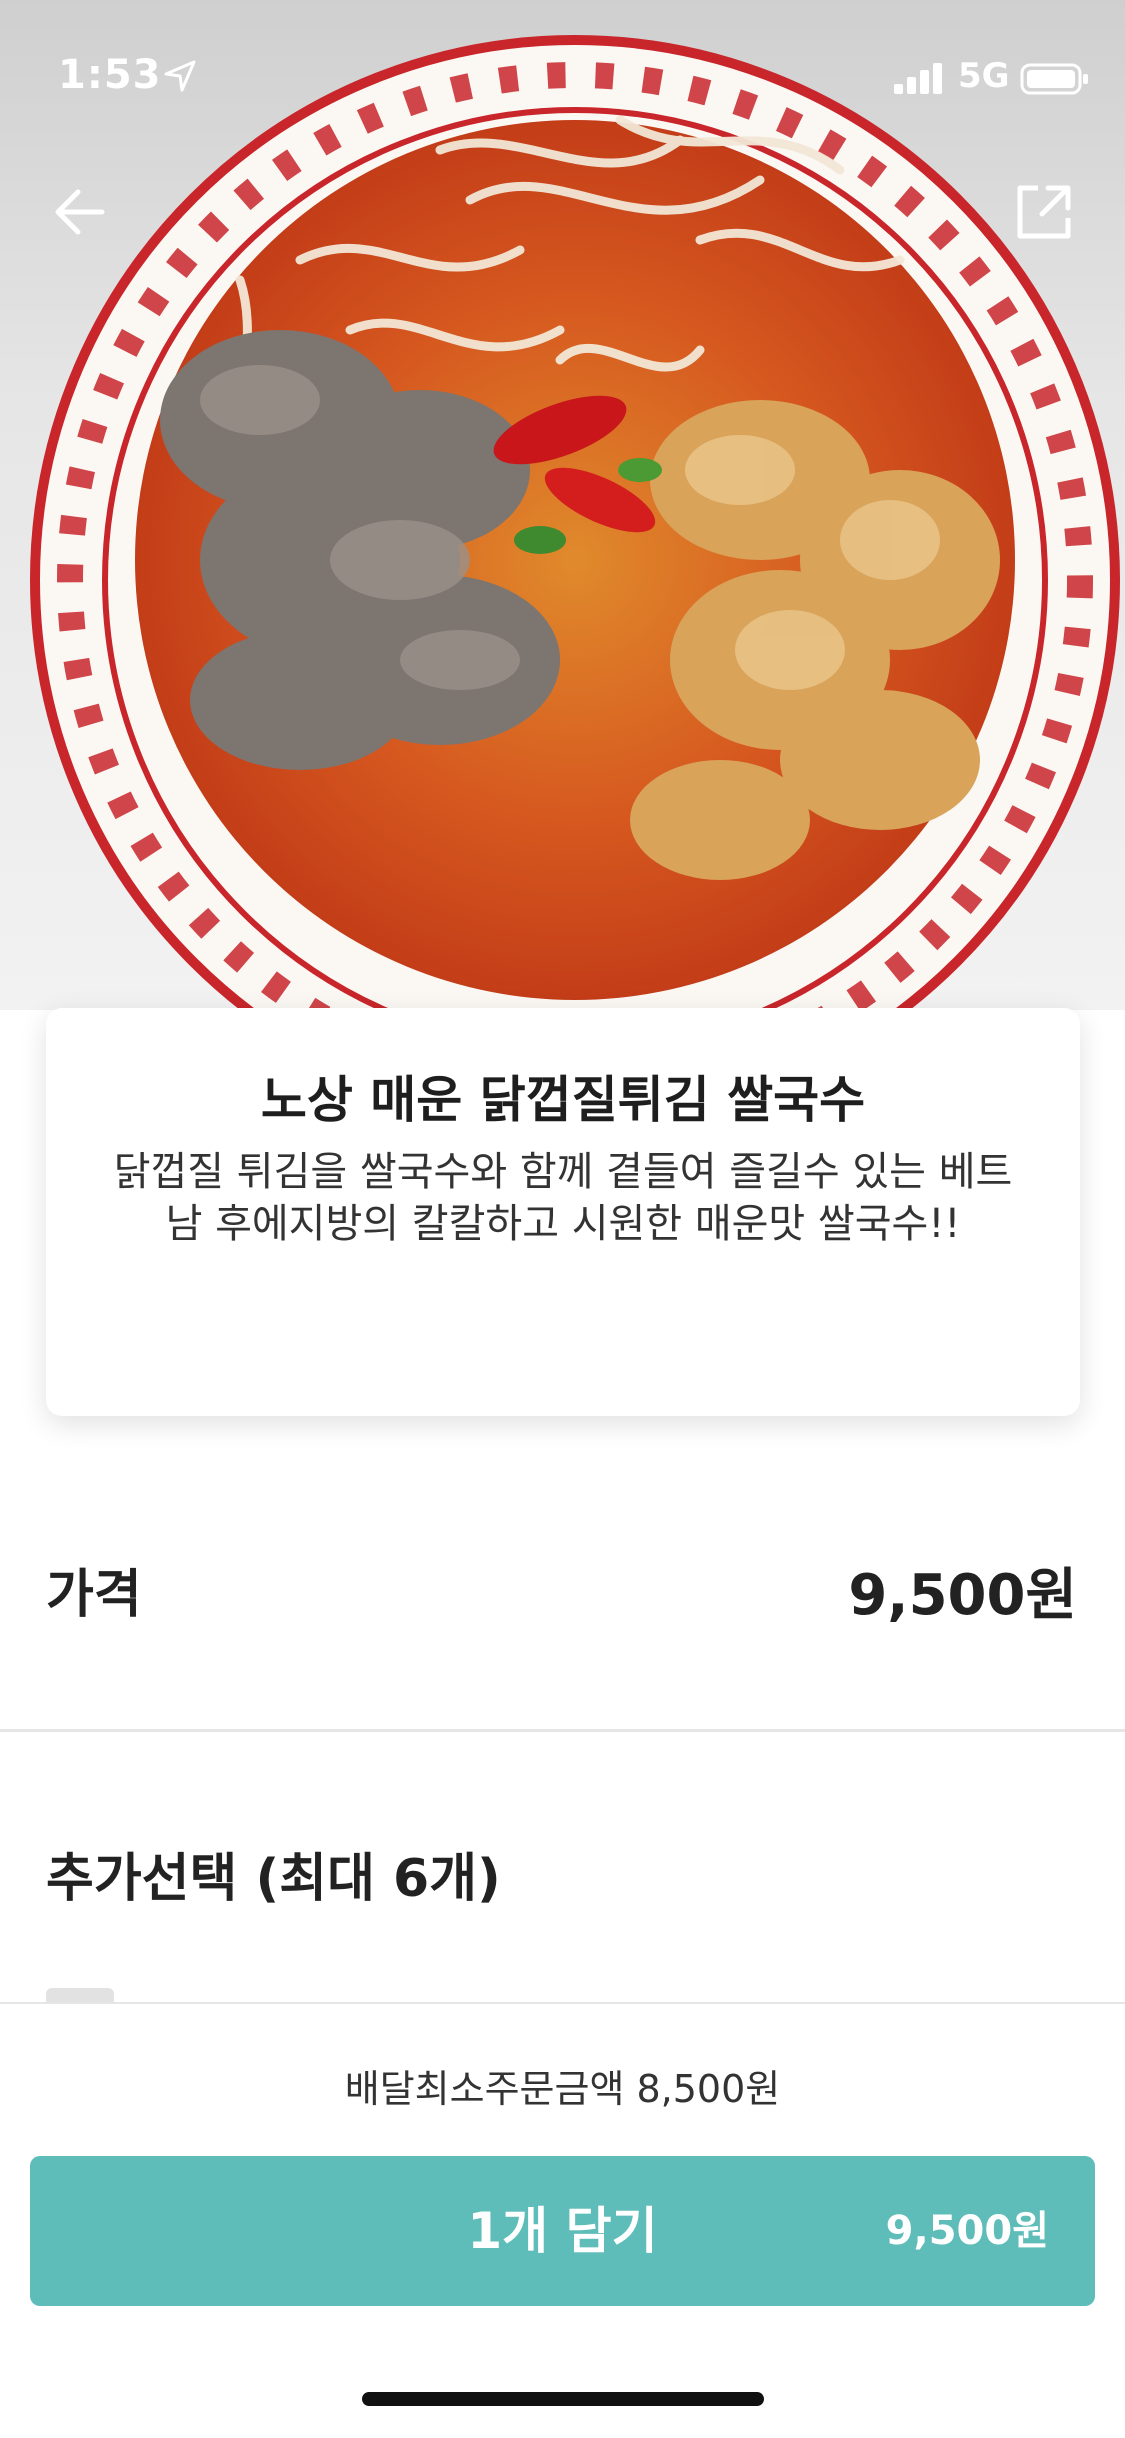 Image resolution: width=1125 pixels, height=2438 pixels. Describe the element at coordinates (180, 76) in the screenshot. I see `location-arrow-icon` at that location.